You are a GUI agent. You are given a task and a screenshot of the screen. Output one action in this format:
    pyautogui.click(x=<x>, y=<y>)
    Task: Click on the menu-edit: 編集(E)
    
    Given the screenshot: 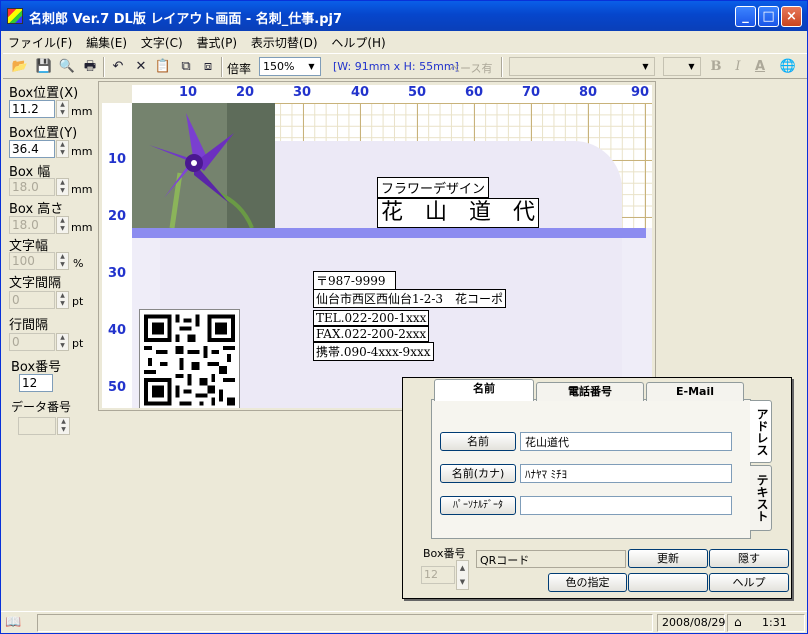 What is the action you would take?
    pyautogui.click(x=106, y=41)
    